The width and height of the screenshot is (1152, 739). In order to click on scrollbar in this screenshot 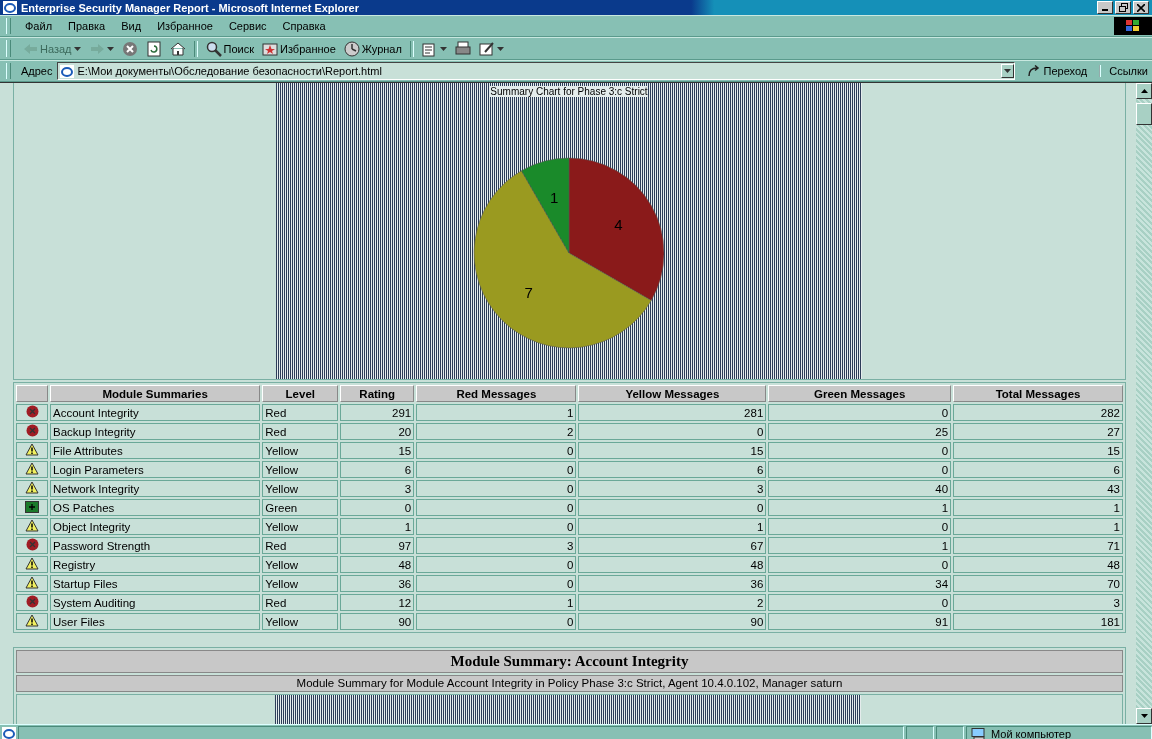, I will do `click(1144, 403)`.